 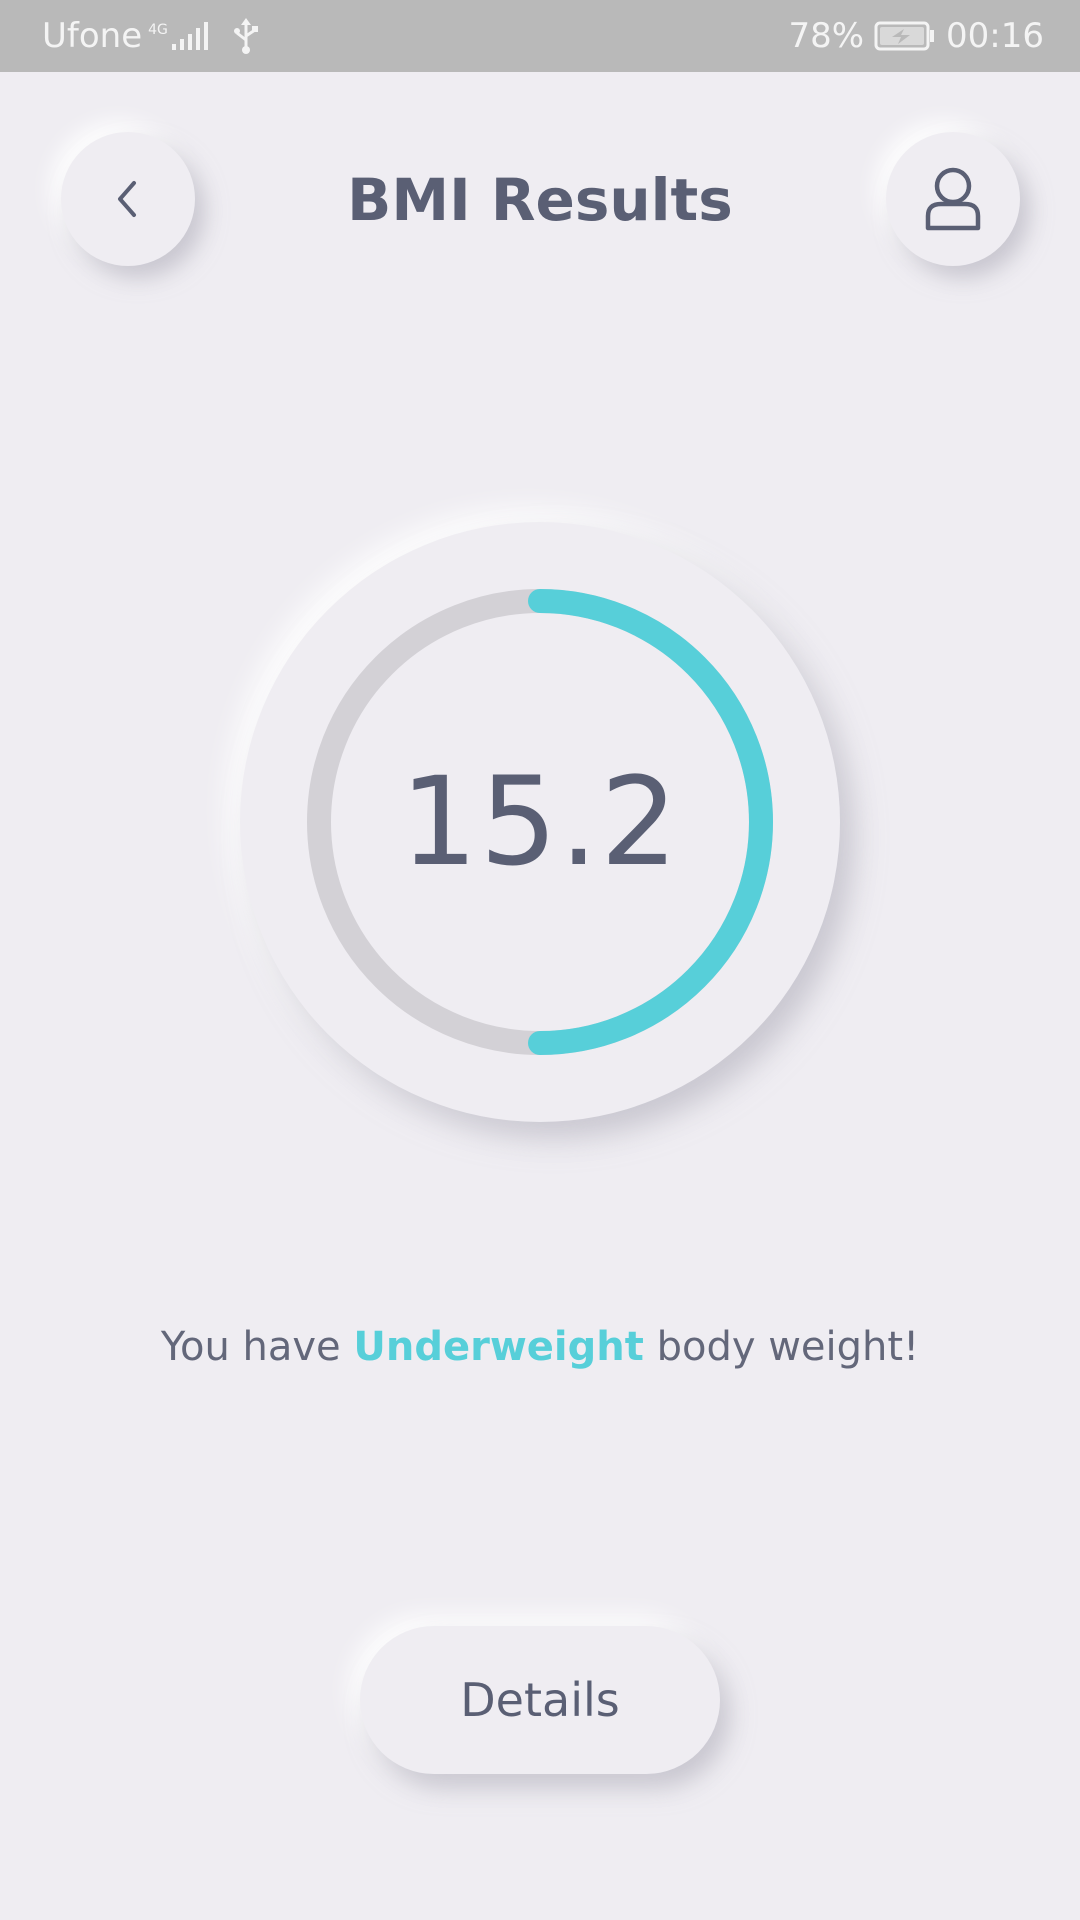 I want to click on usb-icon, so click(x=246, y=36).